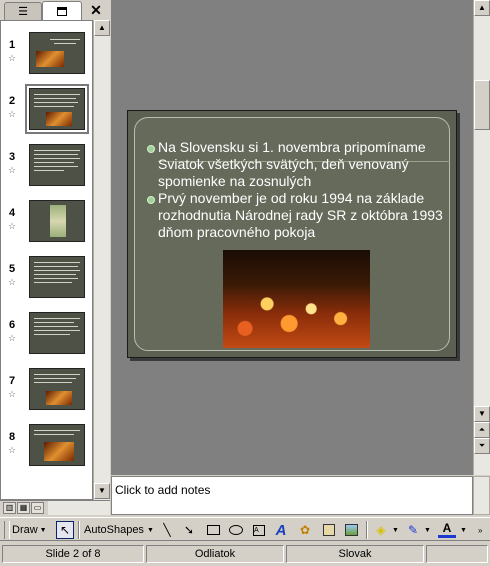 Image resolution: width=490 pixels, height=566 pixels. I want to click on normal-view-icon: ▥, so click(9, 508).